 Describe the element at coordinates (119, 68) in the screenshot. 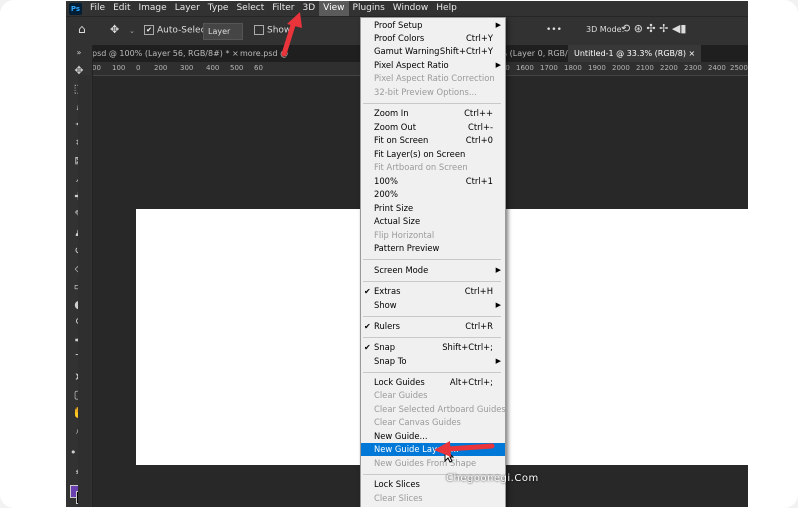

I see `ruler-tick: 100` at that location.